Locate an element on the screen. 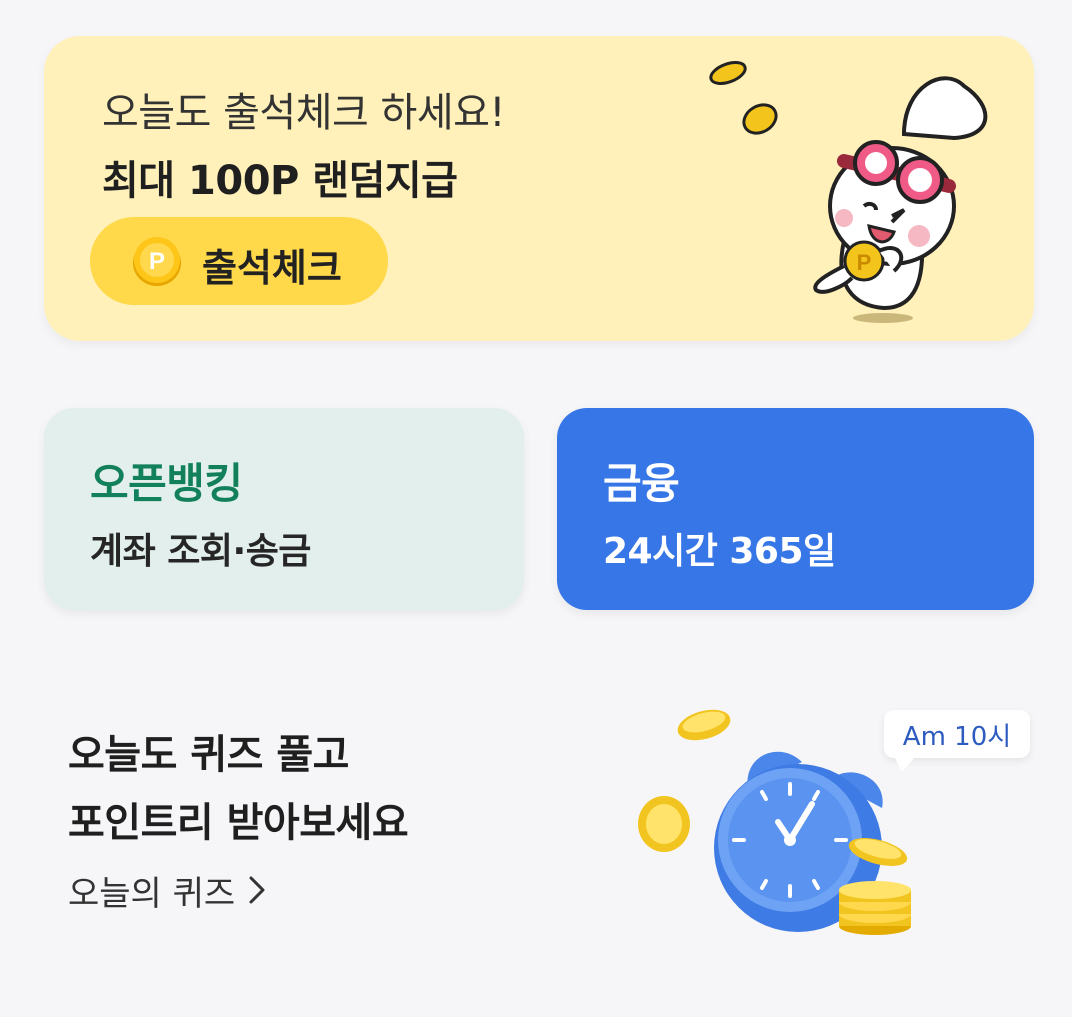  point-coin-icon: P is located at coordinates (157, 261).